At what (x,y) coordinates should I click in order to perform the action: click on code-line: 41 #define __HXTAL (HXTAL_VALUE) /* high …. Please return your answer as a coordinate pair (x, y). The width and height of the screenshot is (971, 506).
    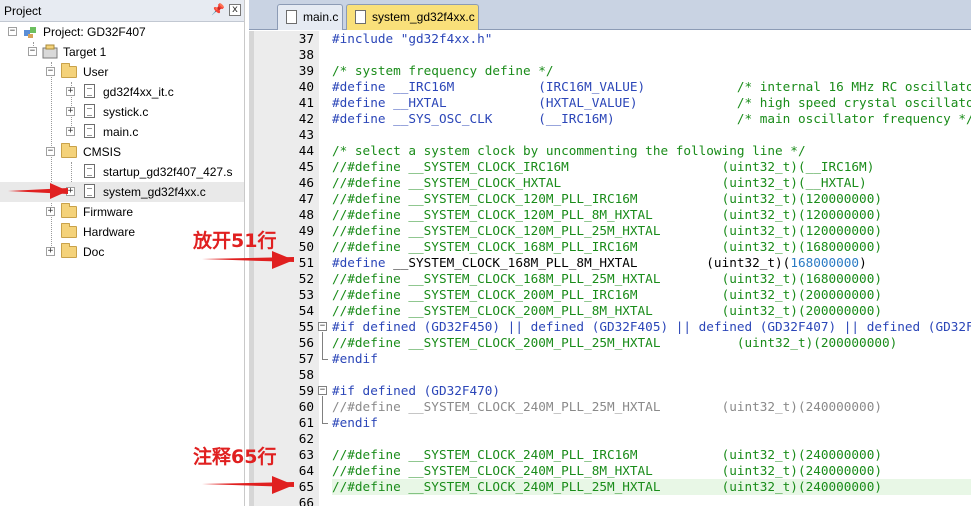
    Looking at the image, I should click on (610, 103).